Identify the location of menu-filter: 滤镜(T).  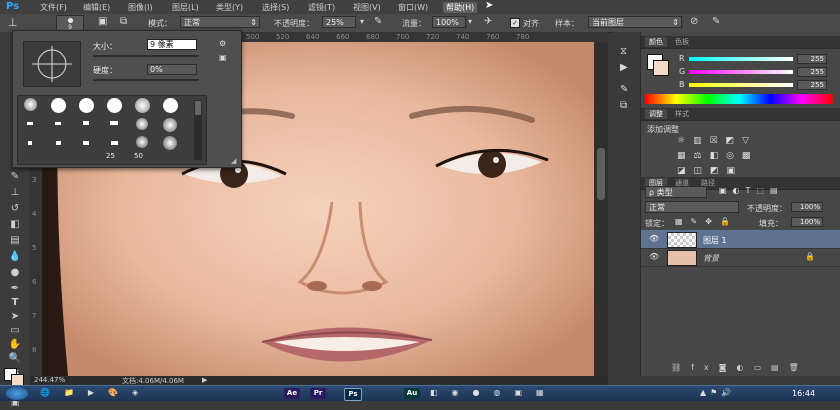
(321, 7).